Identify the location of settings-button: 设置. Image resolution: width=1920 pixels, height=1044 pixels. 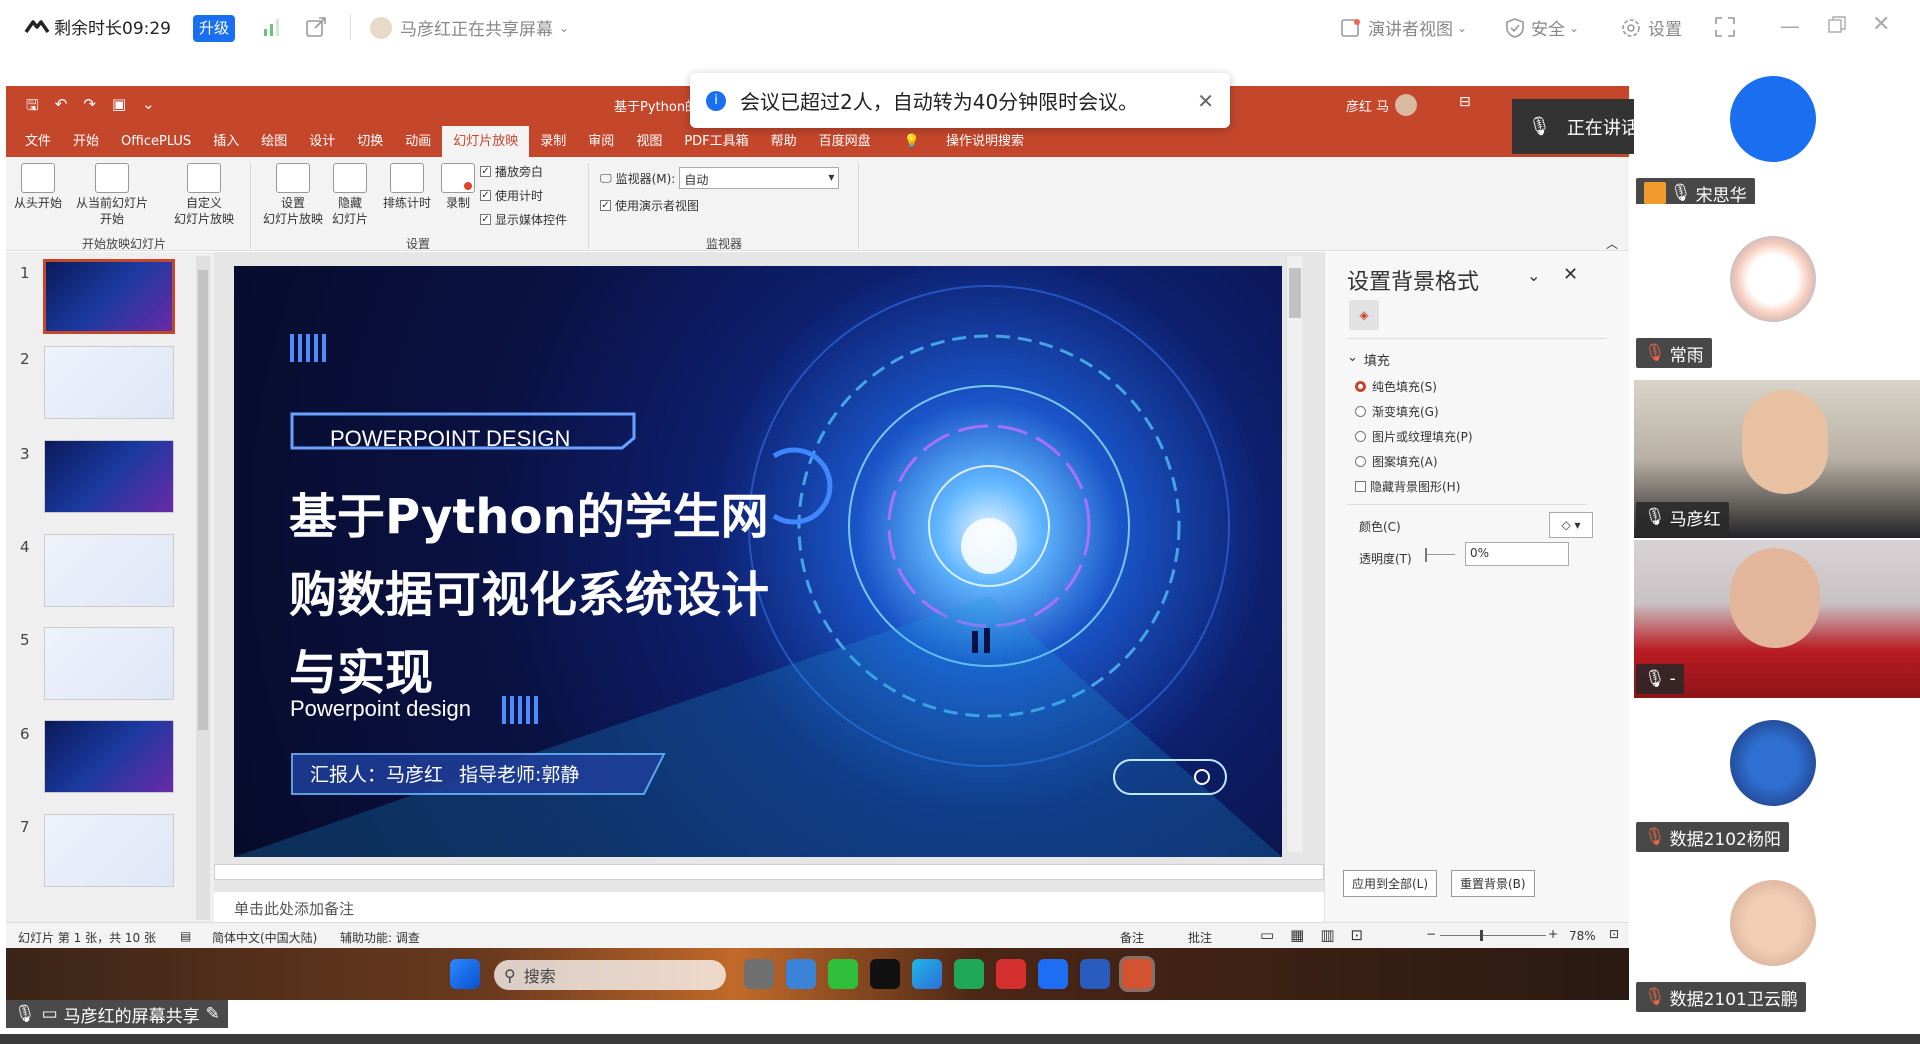
(1651, 27).